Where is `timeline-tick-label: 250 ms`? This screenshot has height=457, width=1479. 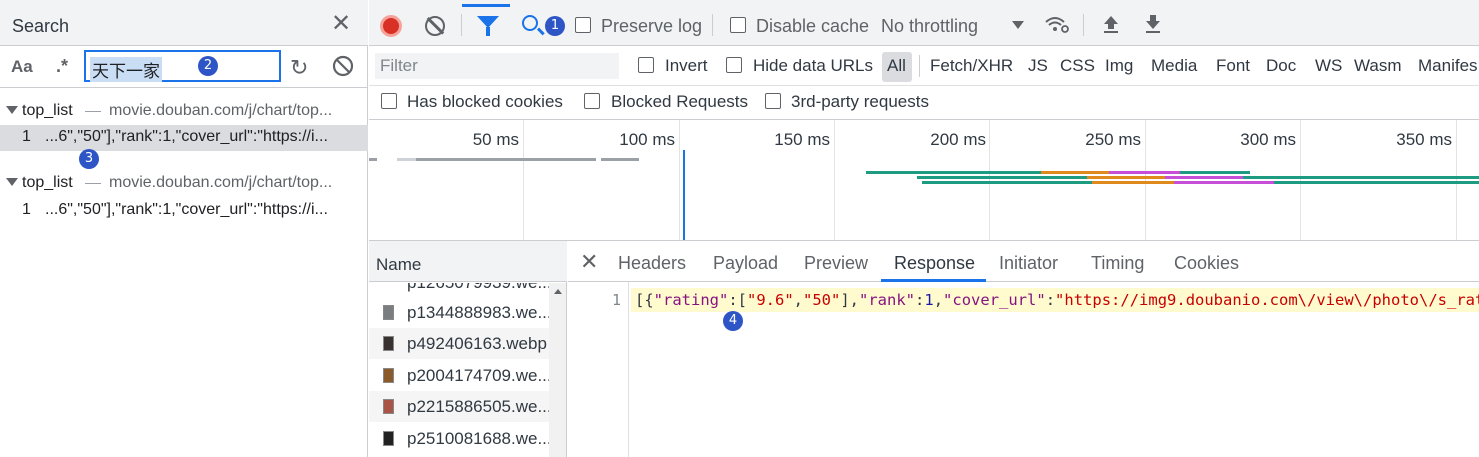
timeline-tick-label: 250 ms is located at coordinates (1113, 139).